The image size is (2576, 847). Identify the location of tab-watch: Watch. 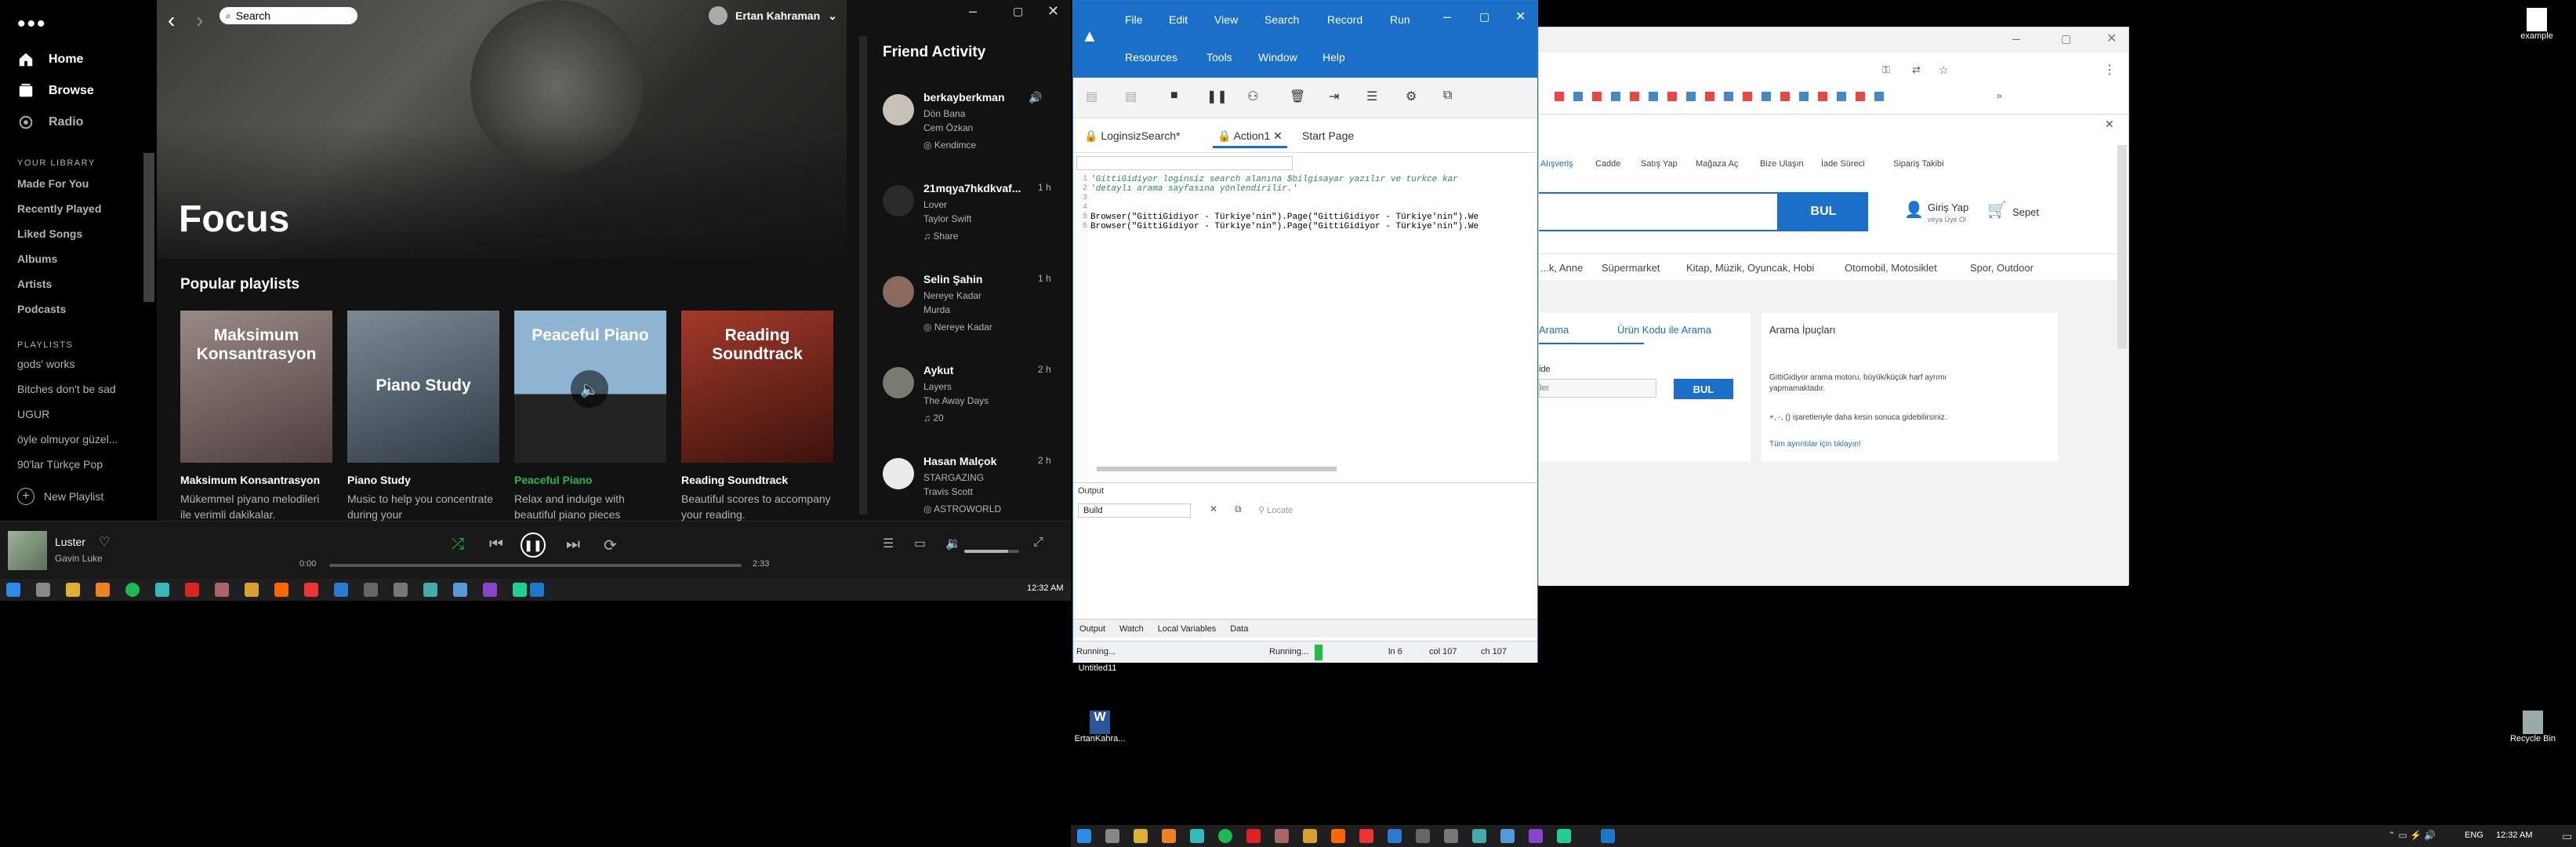
(1131, 629).